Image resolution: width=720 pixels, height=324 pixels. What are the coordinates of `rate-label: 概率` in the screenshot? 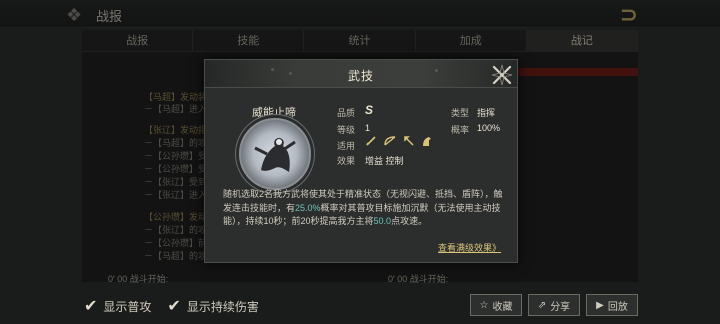 It's located at (460, 130).